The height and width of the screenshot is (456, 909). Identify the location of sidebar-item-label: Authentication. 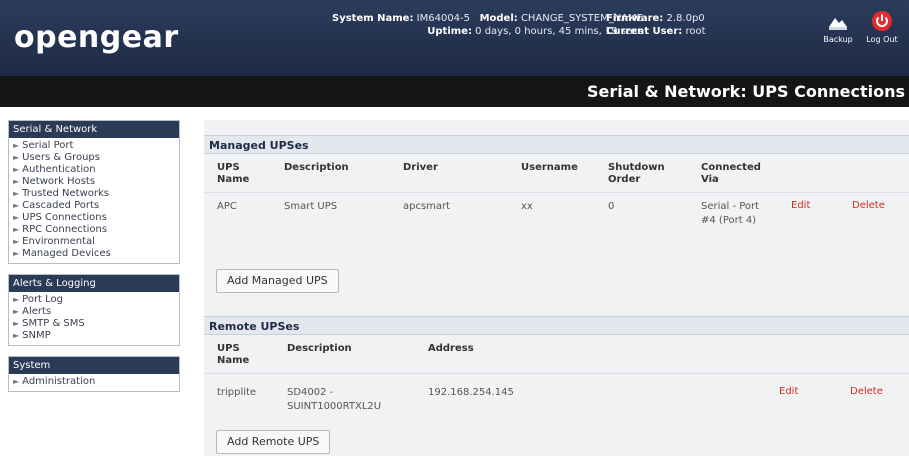
(59, 169).